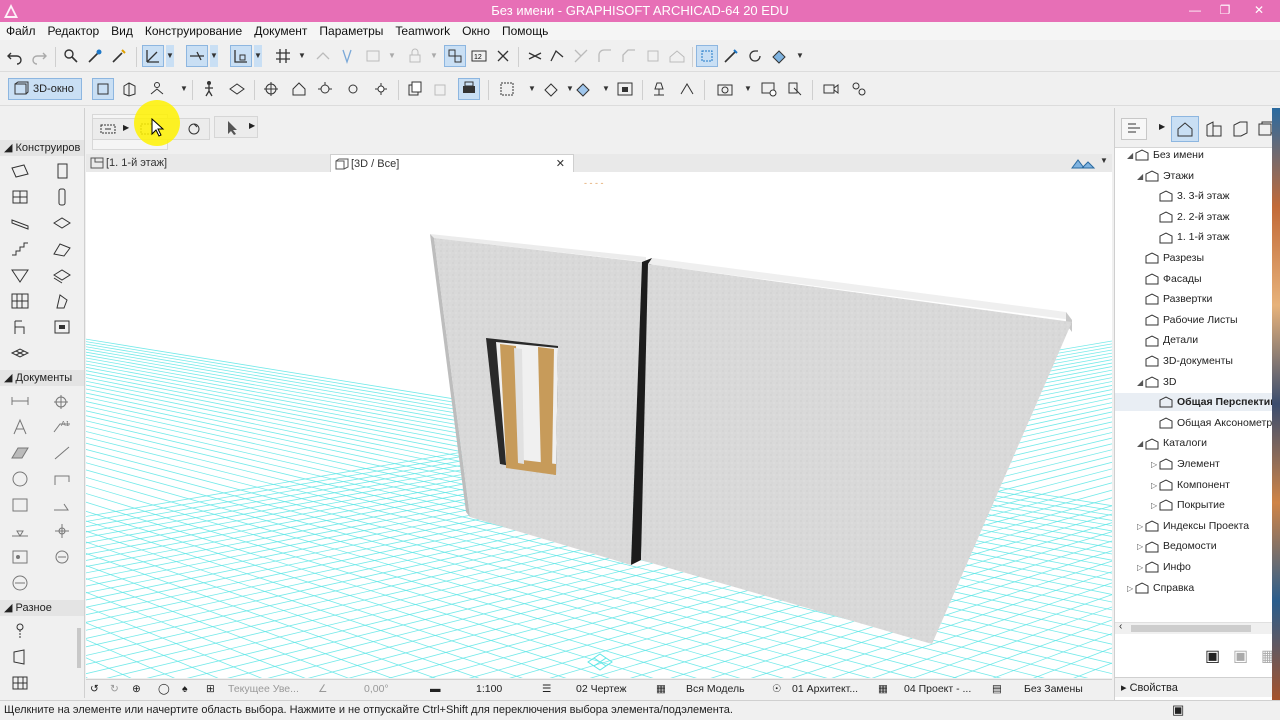 Image resolution: width=1280 pixels, height=720 pixels. What do you see at coordinates (126, 127) in the screenshot?
I see `partial-dropdown-icon: ▶` at bounding box center [126, 127].